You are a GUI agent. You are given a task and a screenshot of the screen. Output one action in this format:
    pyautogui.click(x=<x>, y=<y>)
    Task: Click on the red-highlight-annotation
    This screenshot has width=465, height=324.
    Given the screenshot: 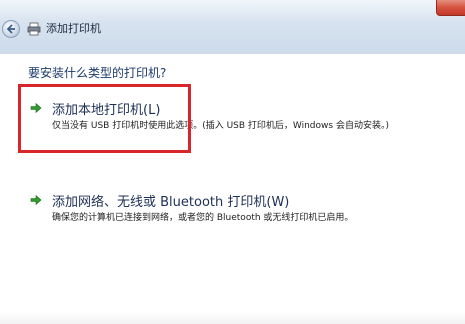 What is the action you would take?
    pyautogui.click(x=104, y=118)
    